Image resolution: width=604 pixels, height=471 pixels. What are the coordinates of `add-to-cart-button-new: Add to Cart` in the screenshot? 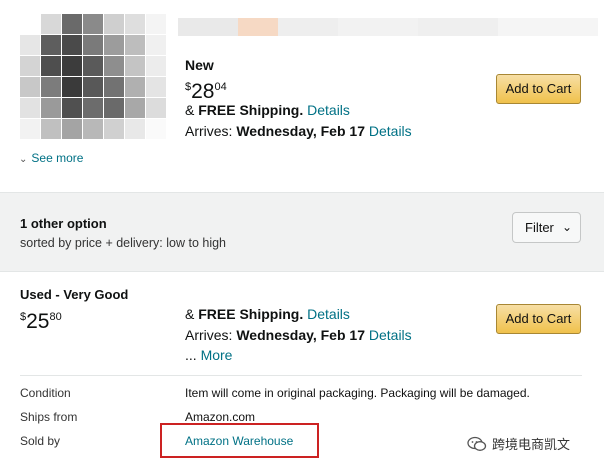 It's located at (538, 89).